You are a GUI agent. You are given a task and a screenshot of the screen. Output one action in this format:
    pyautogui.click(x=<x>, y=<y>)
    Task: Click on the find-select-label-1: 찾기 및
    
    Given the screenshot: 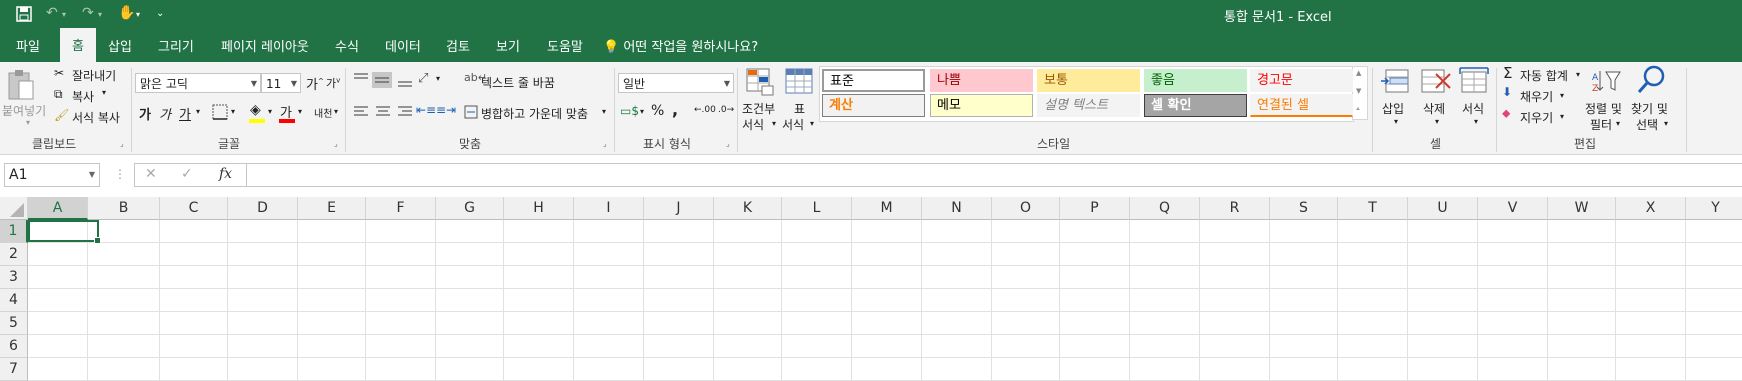 What is the action you would take?
    pyautogui.click(x=1649, y=108)
    